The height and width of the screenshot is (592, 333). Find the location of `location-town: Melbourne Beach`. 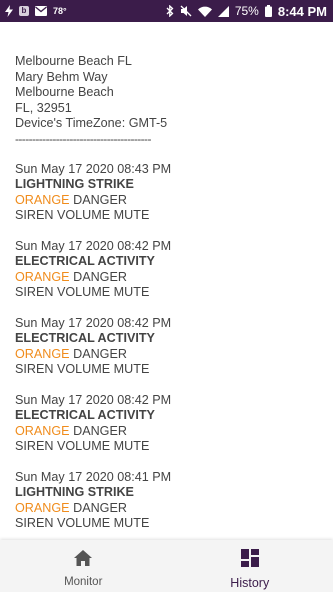

location-town: Melbourne Beach is located at coordinates (64, 92).